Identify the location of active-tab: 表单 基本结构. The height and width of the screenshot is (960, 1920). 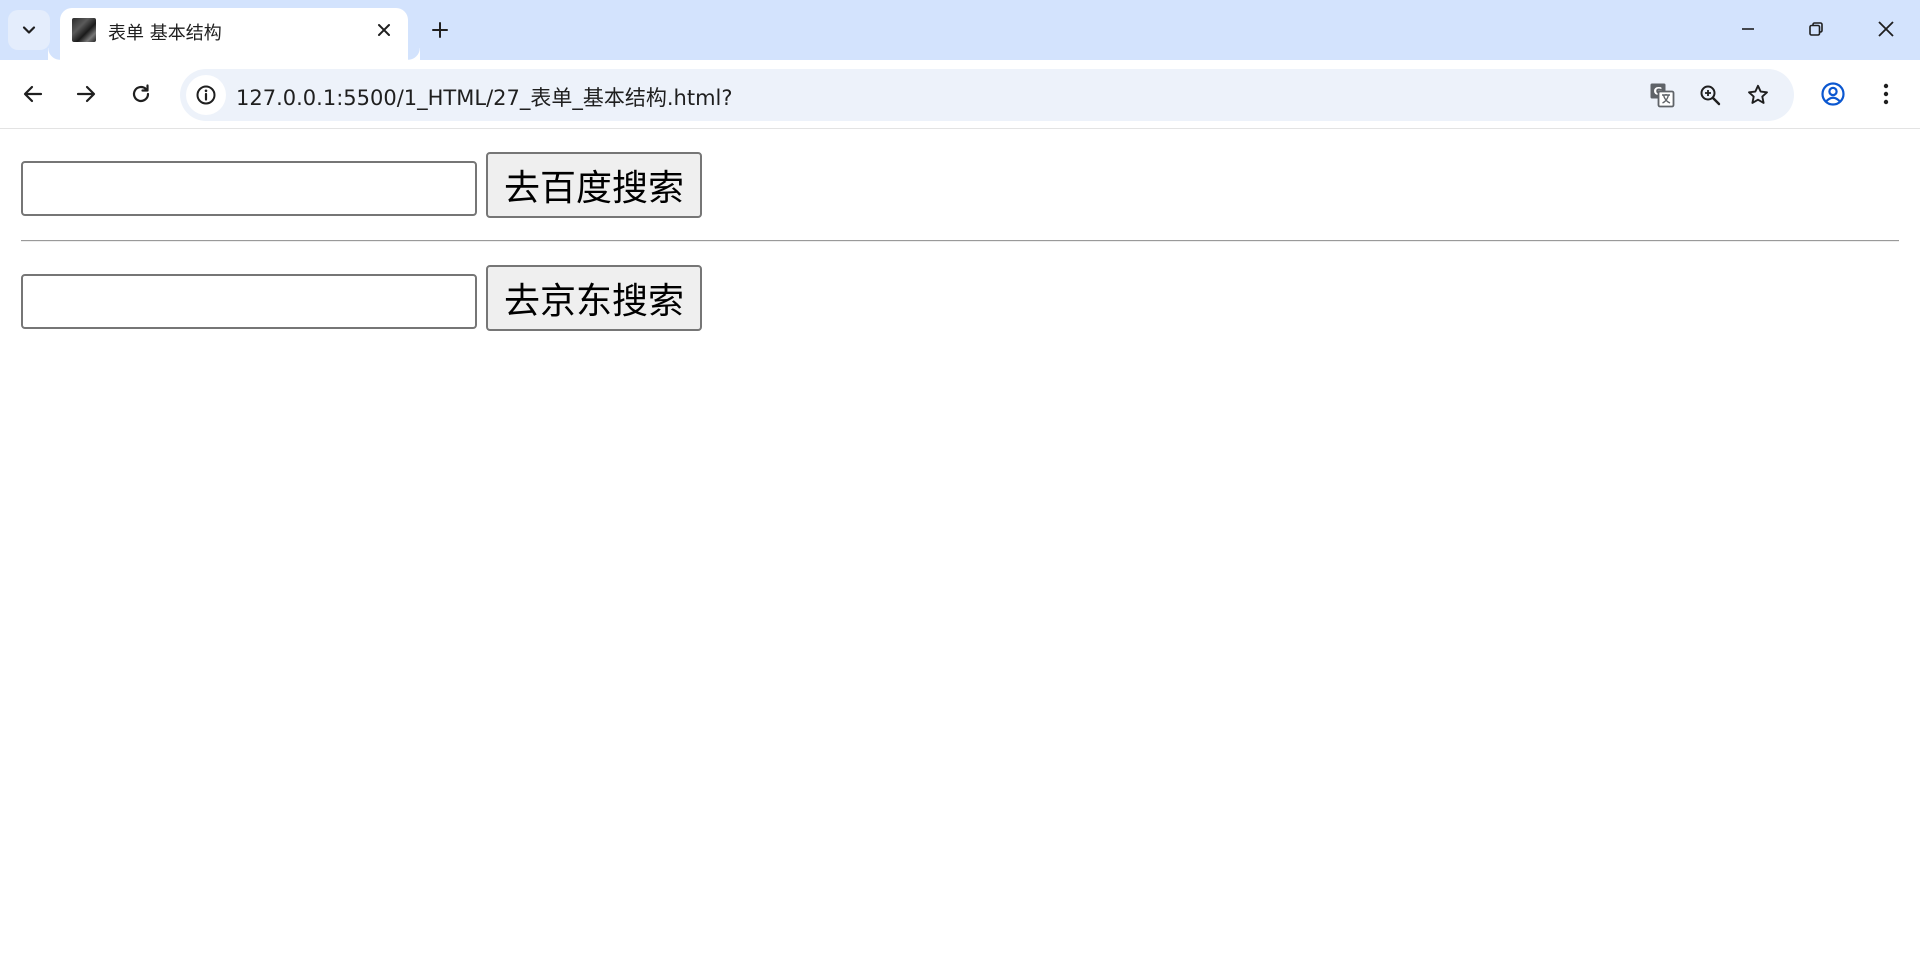
(240, 34).